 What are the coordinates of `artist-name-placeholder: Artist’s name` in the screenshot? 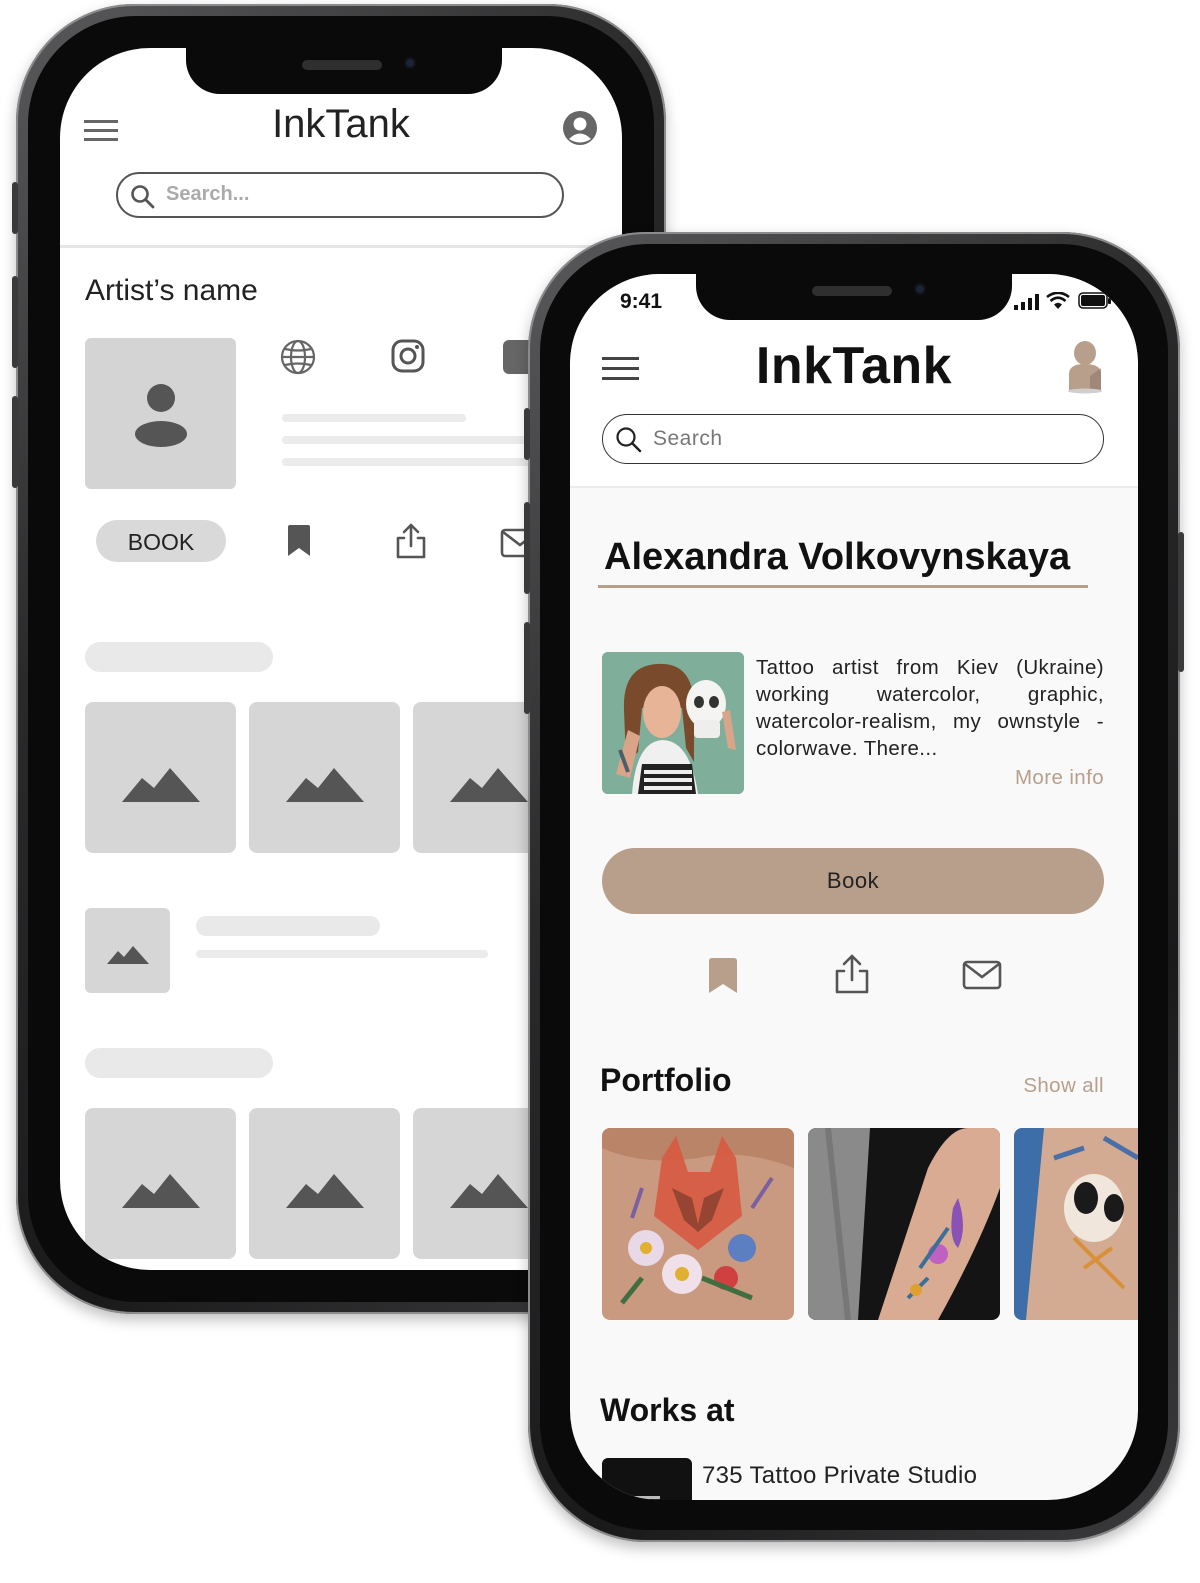 It's located at (171, 290).